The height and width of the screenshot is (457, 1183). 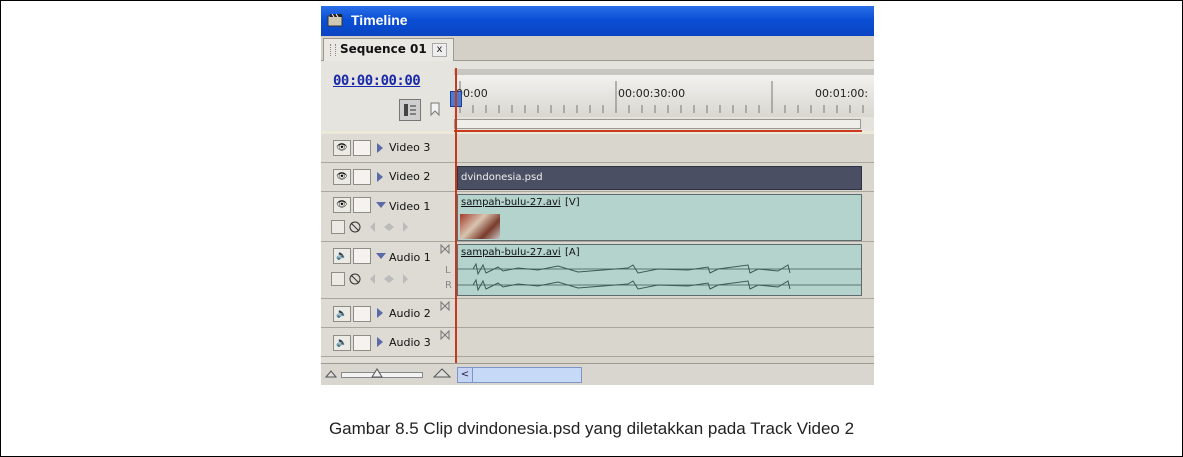 I want to click on clip-sampah-audio: sampah-bulu-27.avi [A], so click(x=659, y=270).